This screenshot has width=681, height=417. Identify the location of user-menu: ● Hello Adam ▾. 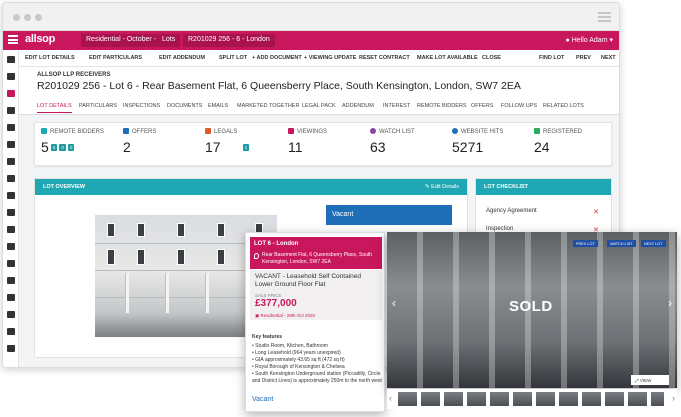
(589, 40).